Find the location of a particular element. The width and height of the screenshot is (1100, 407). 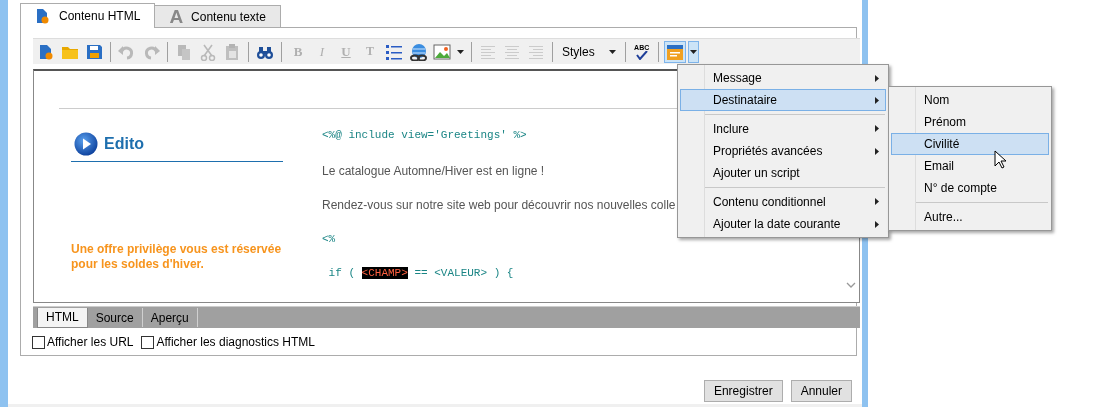

code-line: <%@ include view='Greetings' %> is located at coordinates (424, 135).